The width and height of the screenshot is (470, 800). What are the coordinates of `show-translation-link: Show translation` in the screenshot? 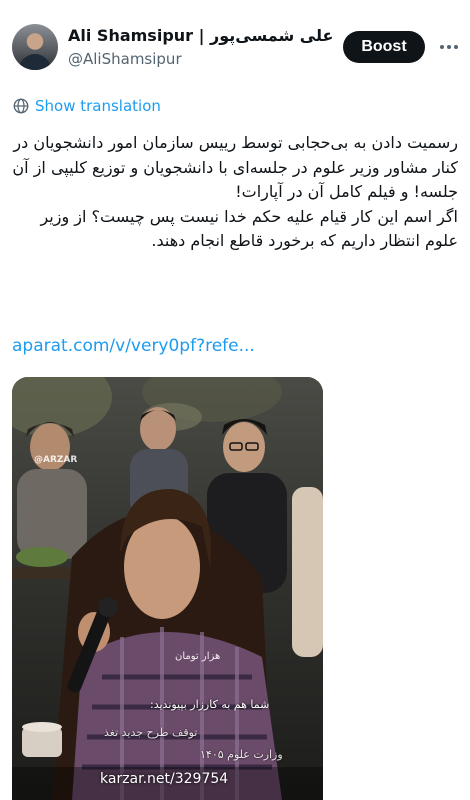 It's located at (86, 106).